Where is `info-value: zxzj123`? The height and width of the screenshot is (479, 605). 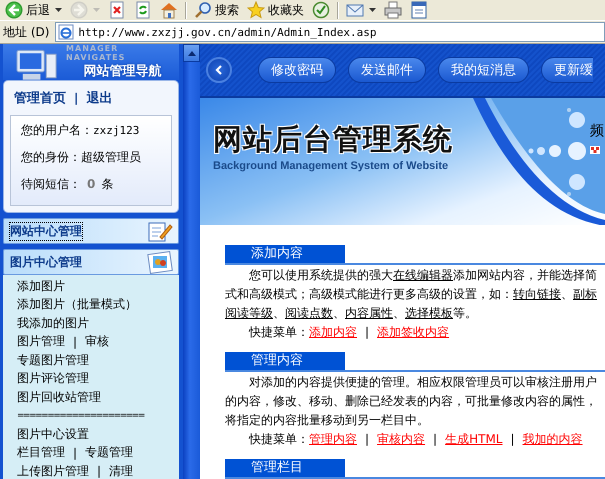
info-value: zxzj123 is located at coordinates (116, 130).